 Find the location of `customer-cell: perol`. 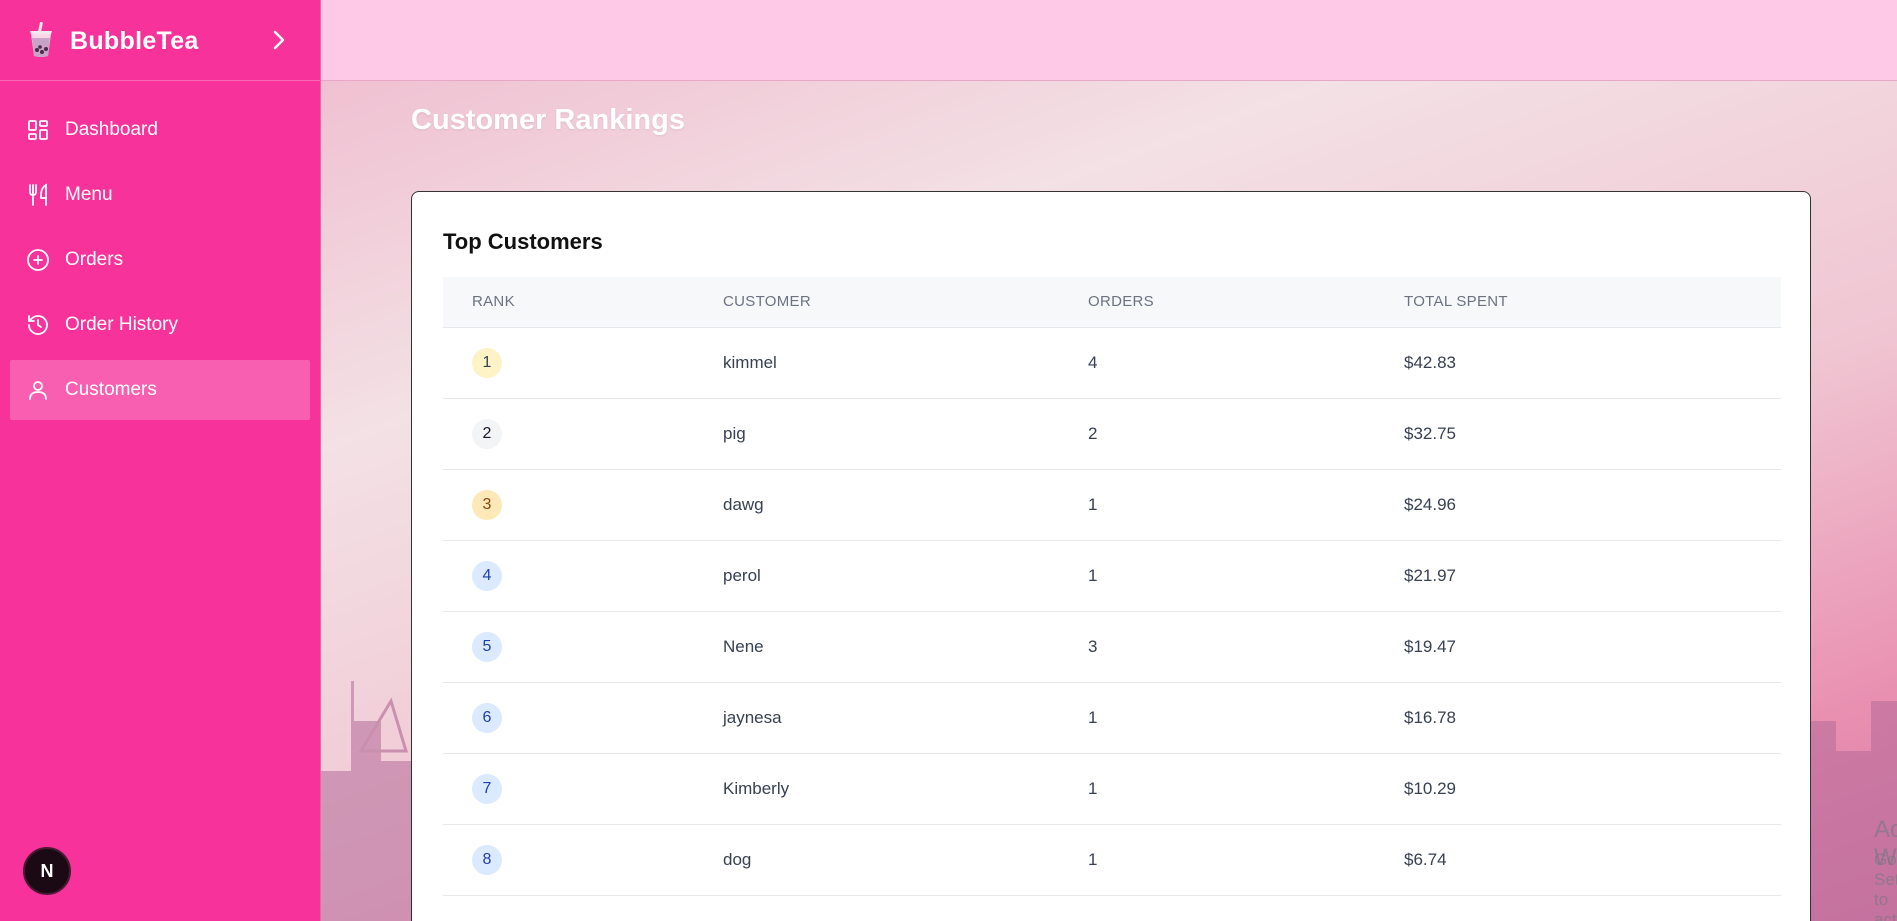

customer-cell: perol is located at coordinates (742, 575).